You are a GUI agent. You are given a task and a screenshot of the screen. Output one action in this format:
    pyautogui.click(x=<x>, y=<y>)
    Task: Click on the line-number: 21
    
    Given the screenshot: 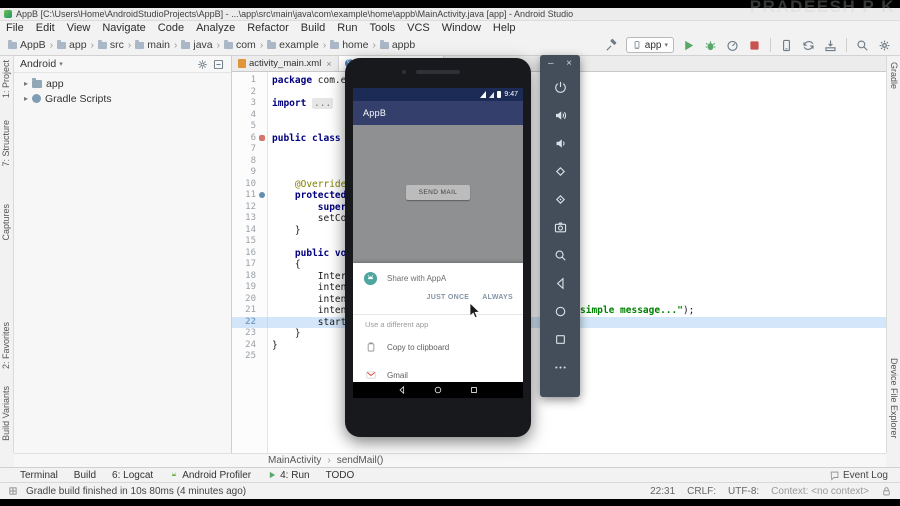 What is the action you would take?
    pyautogui.click(x=250, y=311)
    